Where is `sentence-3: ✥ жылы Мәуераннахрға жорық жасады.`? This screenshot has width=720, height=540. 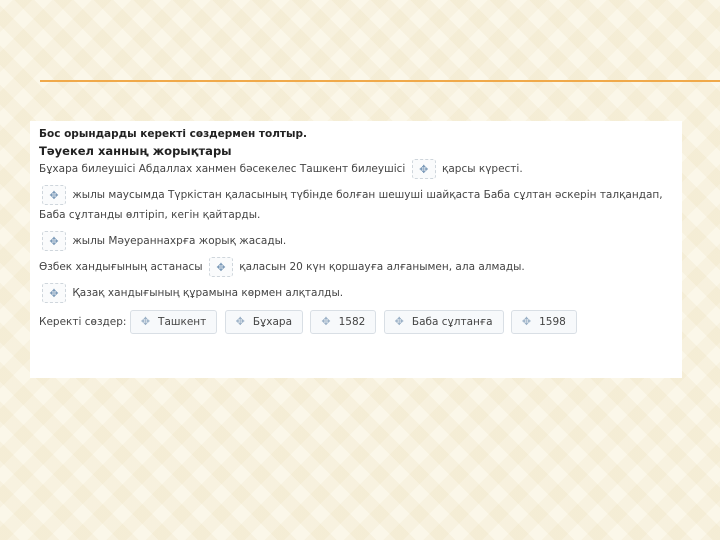
sentence-3: ✥ жылы Мәуераннахрға жорық жасады. is located at coordinates (356, 241).